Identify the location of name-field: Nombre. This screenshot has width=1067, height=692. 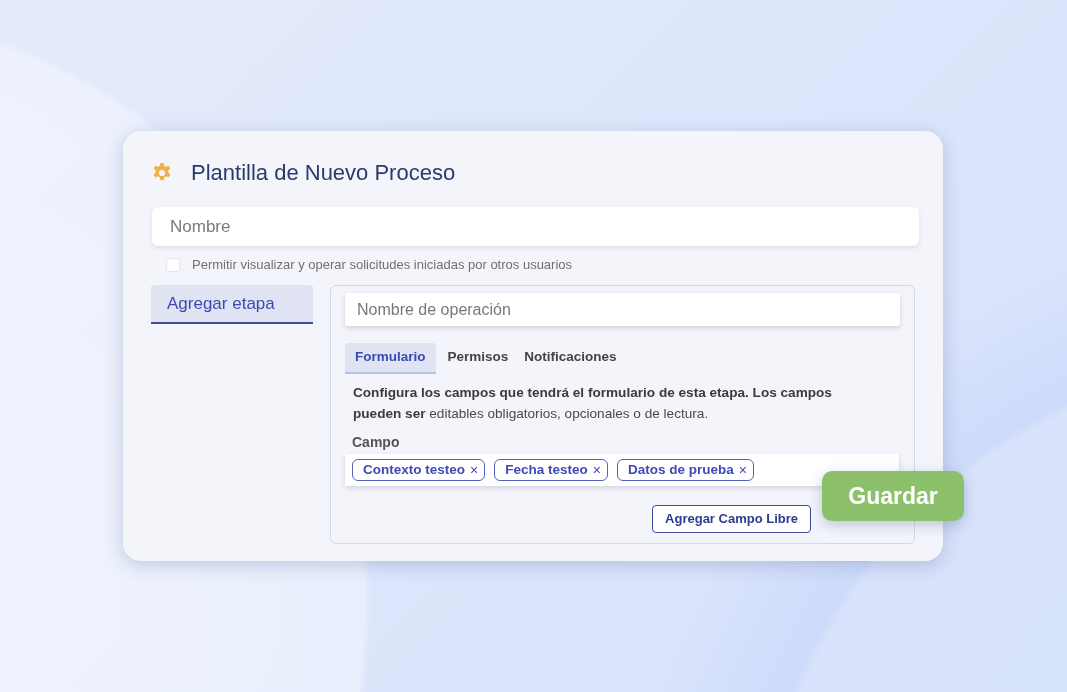
(535, 226).